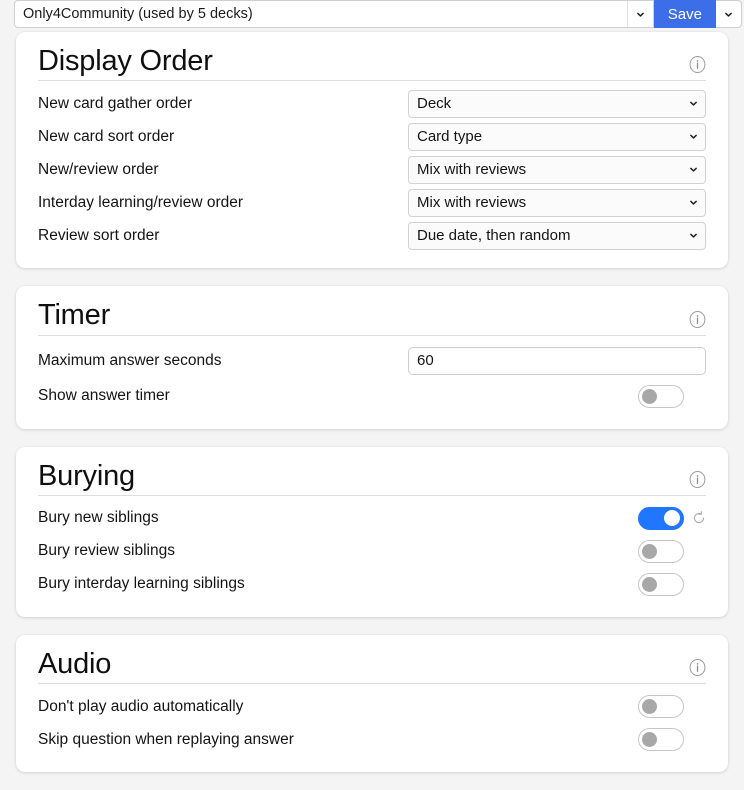 The height and width of the screenshot is (790, 744). I want to click on section-title: Timer, so click(74, 315).